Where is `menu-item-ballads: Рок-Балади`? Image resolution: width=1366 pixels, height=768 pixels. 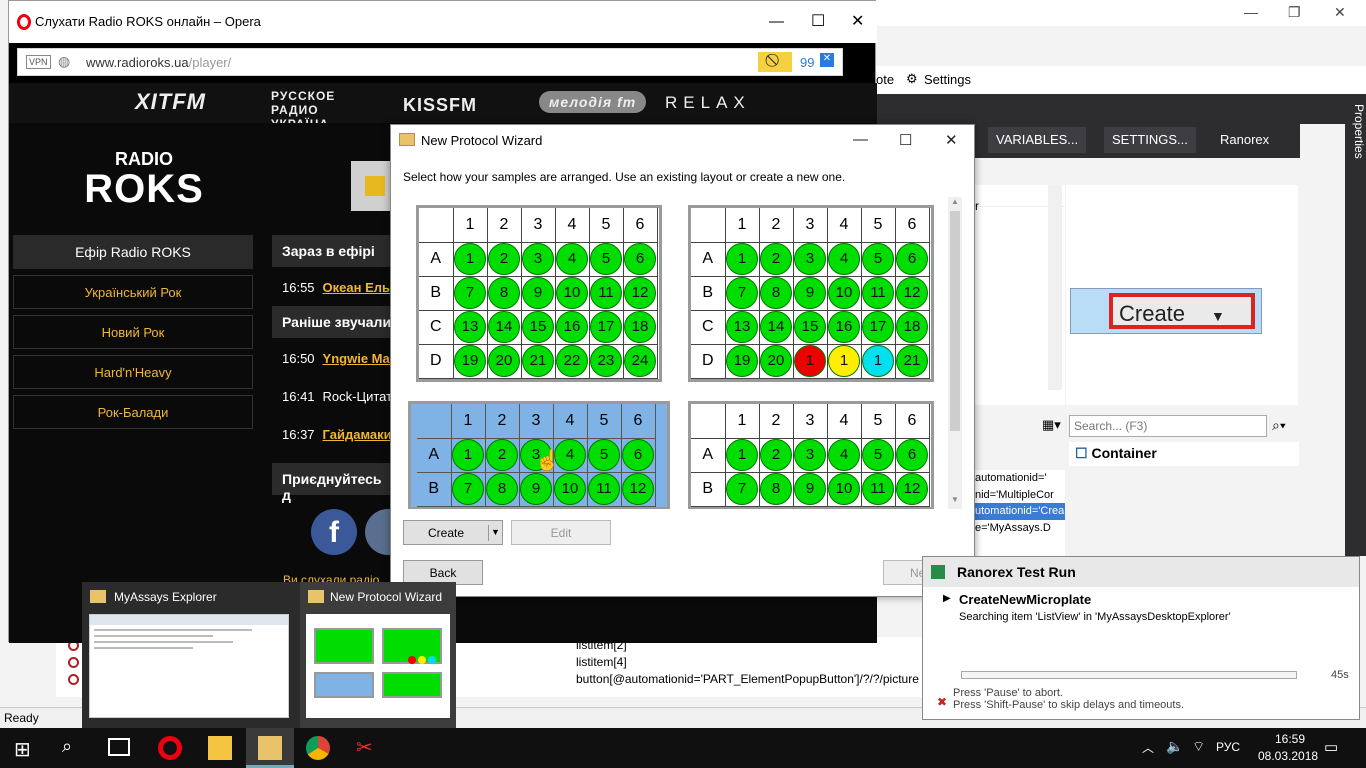 menu-item-ballads: Рок-Балади is located at coordinates (133, 412).